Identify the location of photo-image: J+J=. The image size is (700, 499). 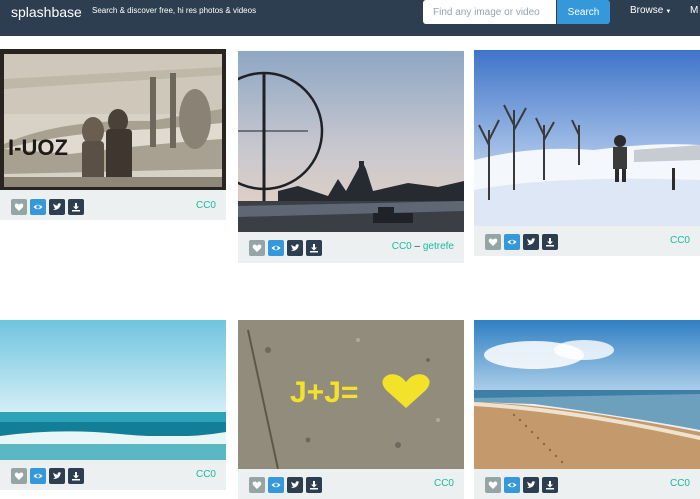
(351, 394).